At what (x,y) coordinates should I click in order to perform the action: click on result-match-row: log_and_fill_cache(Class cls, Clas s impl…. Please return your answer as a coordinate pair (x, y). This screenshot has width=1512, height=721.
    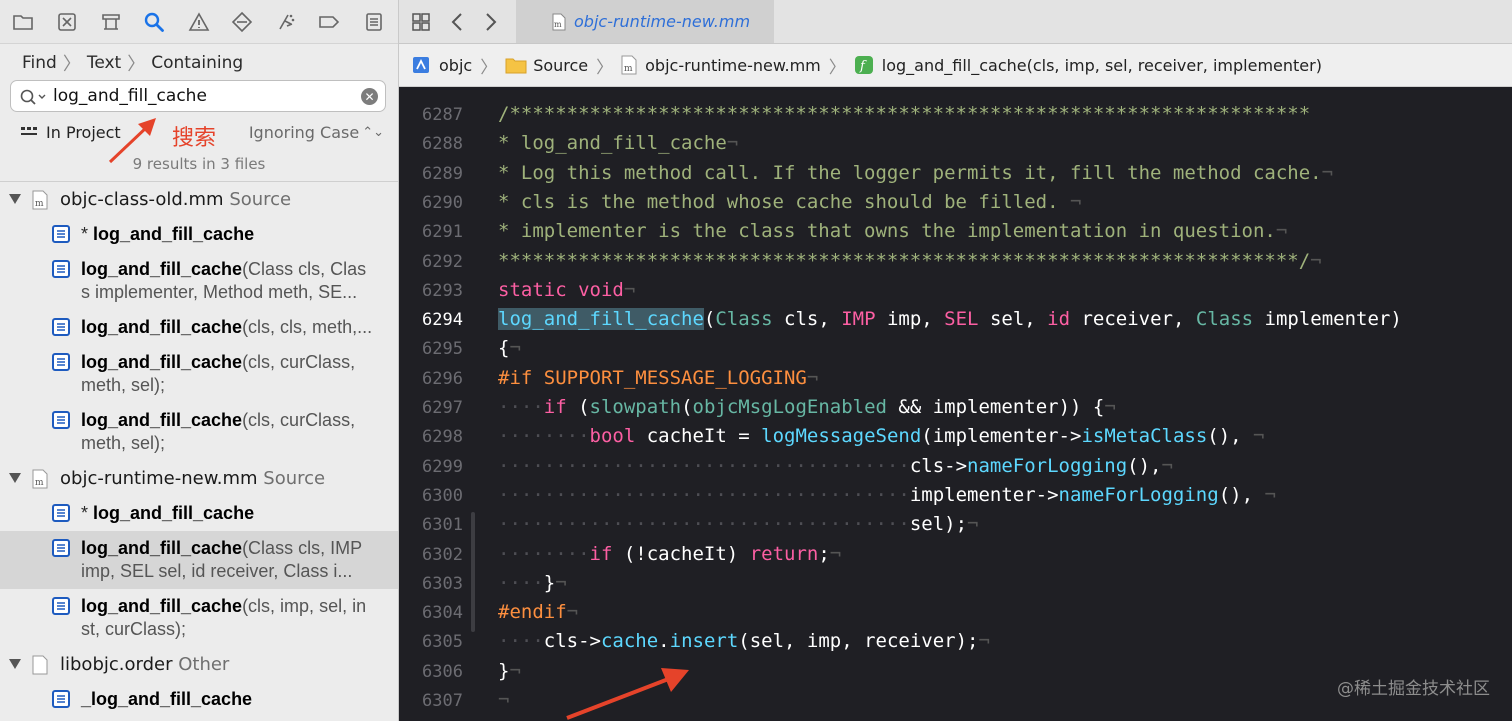
    Looking at the image, I should click on (199, 281).